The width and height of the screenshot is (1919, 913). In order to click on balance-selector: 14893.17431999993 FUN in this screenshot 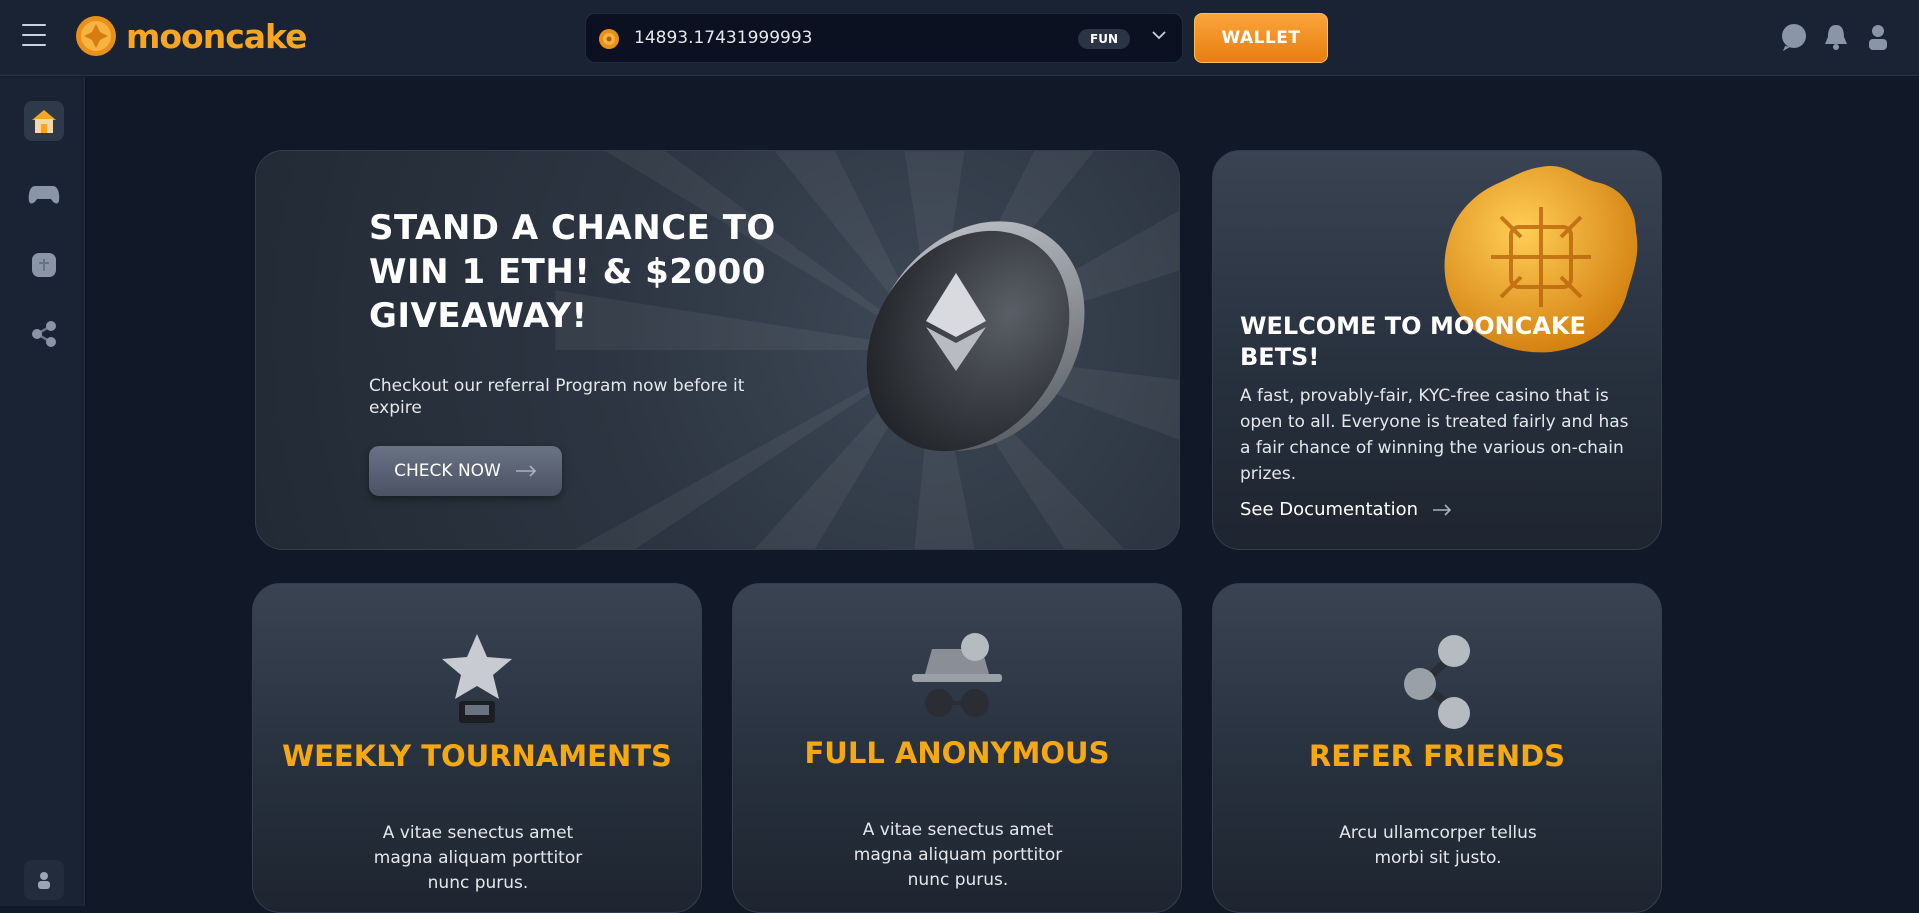, I will do `click(884, 38)`.